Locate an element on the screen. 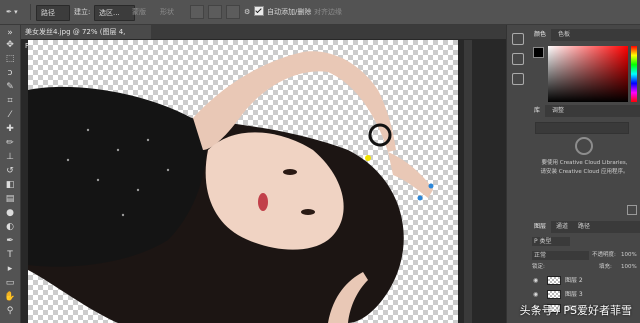  align-edges-option: 对齐边缘 is located at coordinates (328, 12).